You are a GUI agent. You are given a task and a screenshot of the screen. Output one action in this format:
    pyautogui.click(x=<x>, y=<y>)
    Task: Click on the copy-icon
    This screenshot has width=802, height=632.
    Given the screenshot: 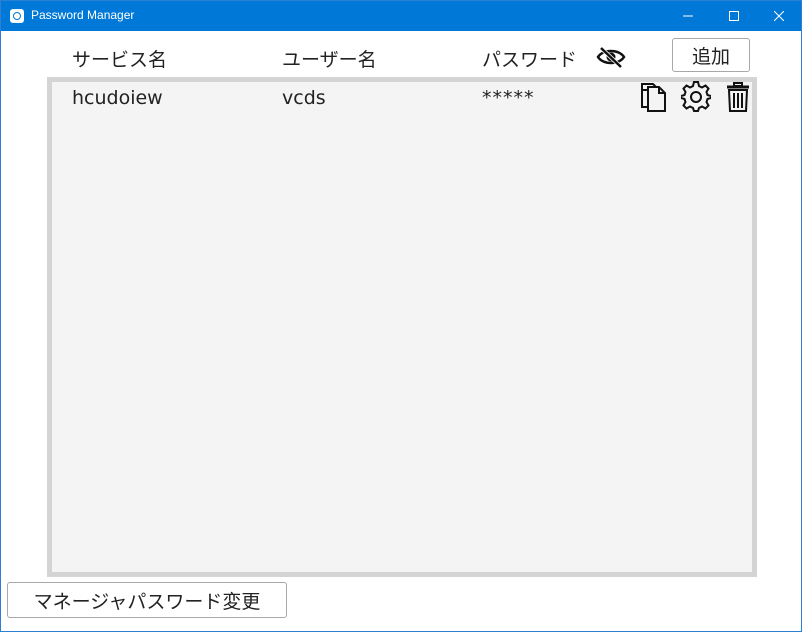 What is the action you would take?
    pyautogui.click(x=654, y=97)
    